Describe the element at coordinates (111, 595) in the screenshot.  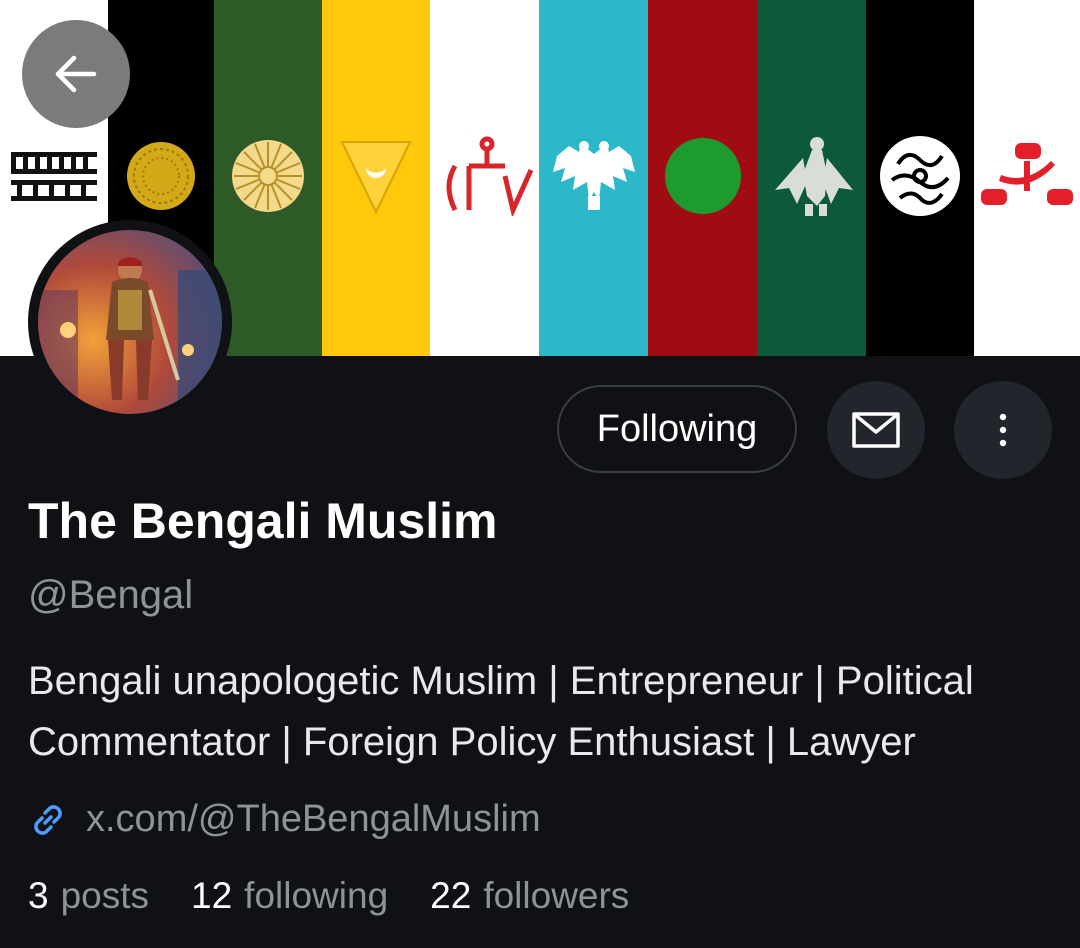
I see `profile-handle: @Bengal` at that location.